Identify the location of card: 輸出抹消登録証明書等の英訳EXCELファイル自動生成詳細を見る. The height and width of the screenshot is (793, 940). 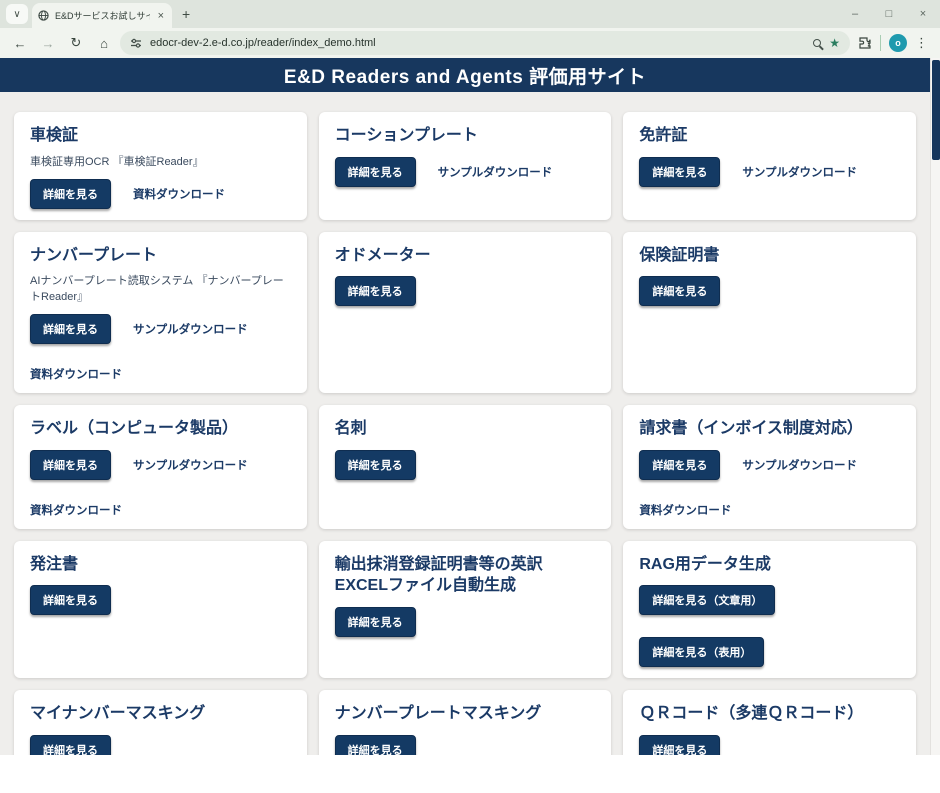
(465, 609).